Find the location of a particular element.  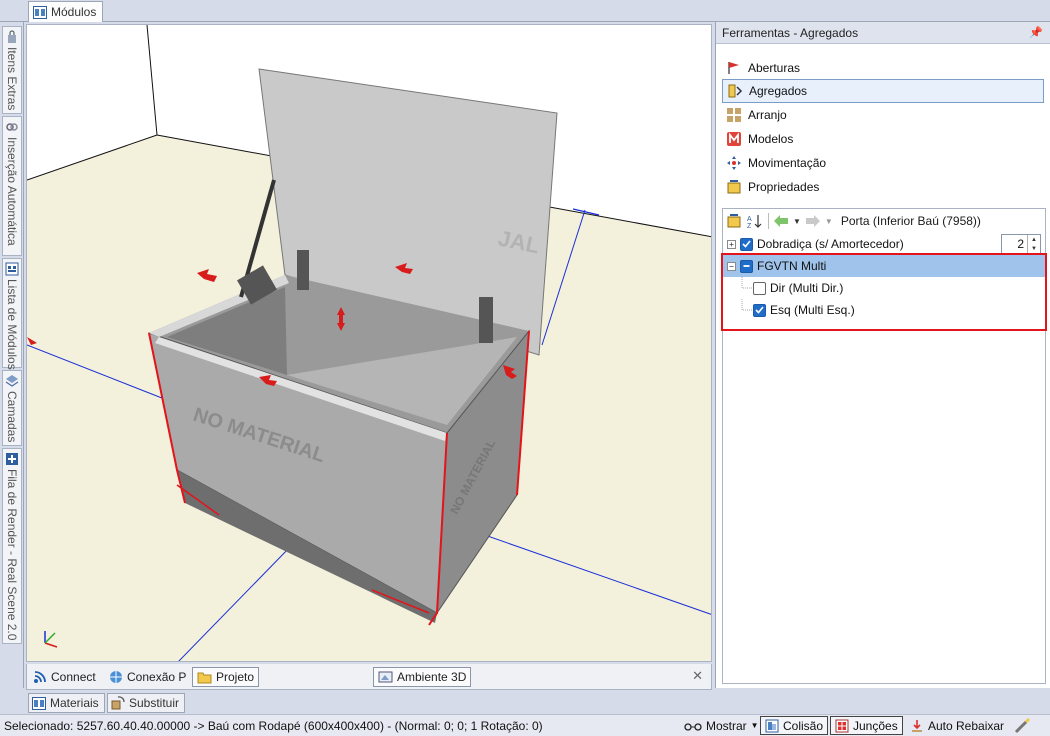

tab-projeto: Projeto is located at coordinates (226, 677).